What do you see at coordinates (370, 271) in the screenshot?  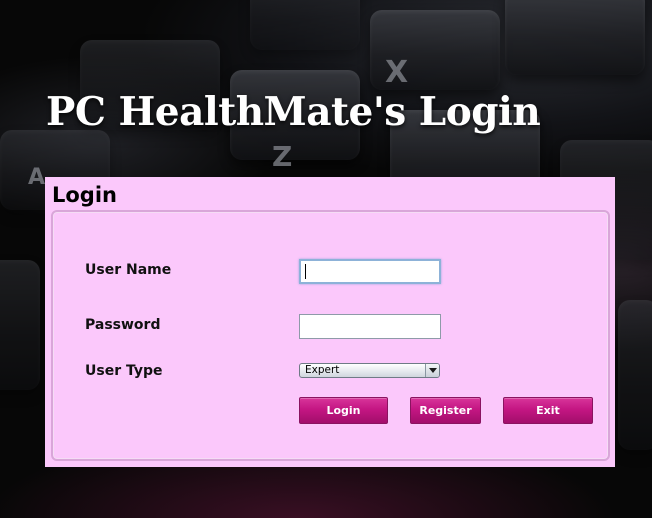 I see `username-input` at bounding box center [370, 271].